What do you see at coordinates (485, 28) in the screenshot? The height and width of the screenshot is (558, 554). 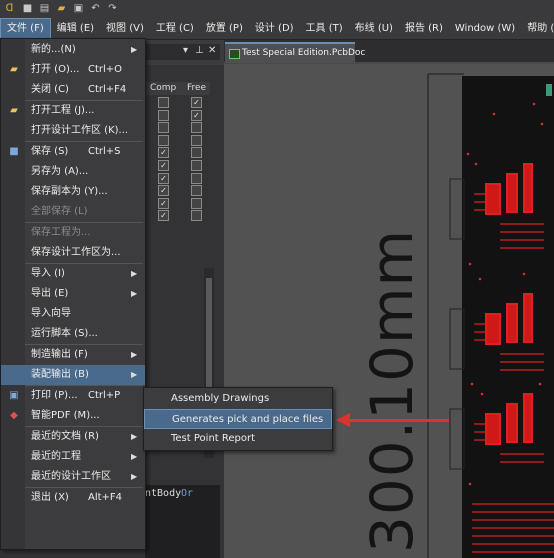 I see `menu-window: Window (W)` at bounding box center [485, 28].